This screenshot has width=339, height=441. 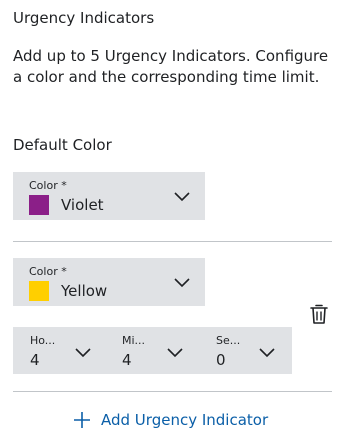 What do you see at coordinates (59, 350) in the screenshot?
I see `hours-field: Ho... 4` at bounding box center [59, 350].